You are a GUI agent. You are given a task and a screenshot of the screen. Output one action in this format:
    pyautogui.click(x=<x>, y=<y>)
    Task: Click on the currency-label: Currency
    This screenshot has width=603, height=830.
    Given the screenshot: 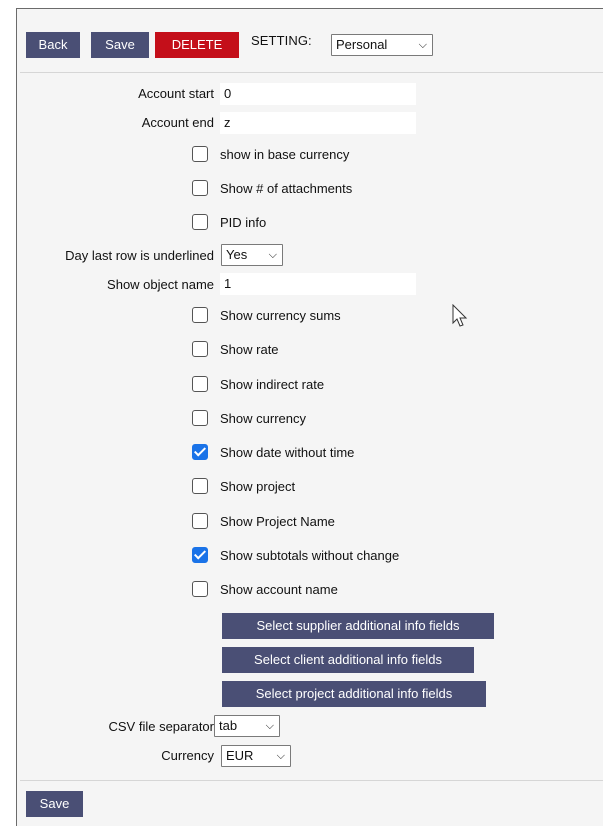 What is the action you would take?
    pyautogui.click(x=187, y=755)
    